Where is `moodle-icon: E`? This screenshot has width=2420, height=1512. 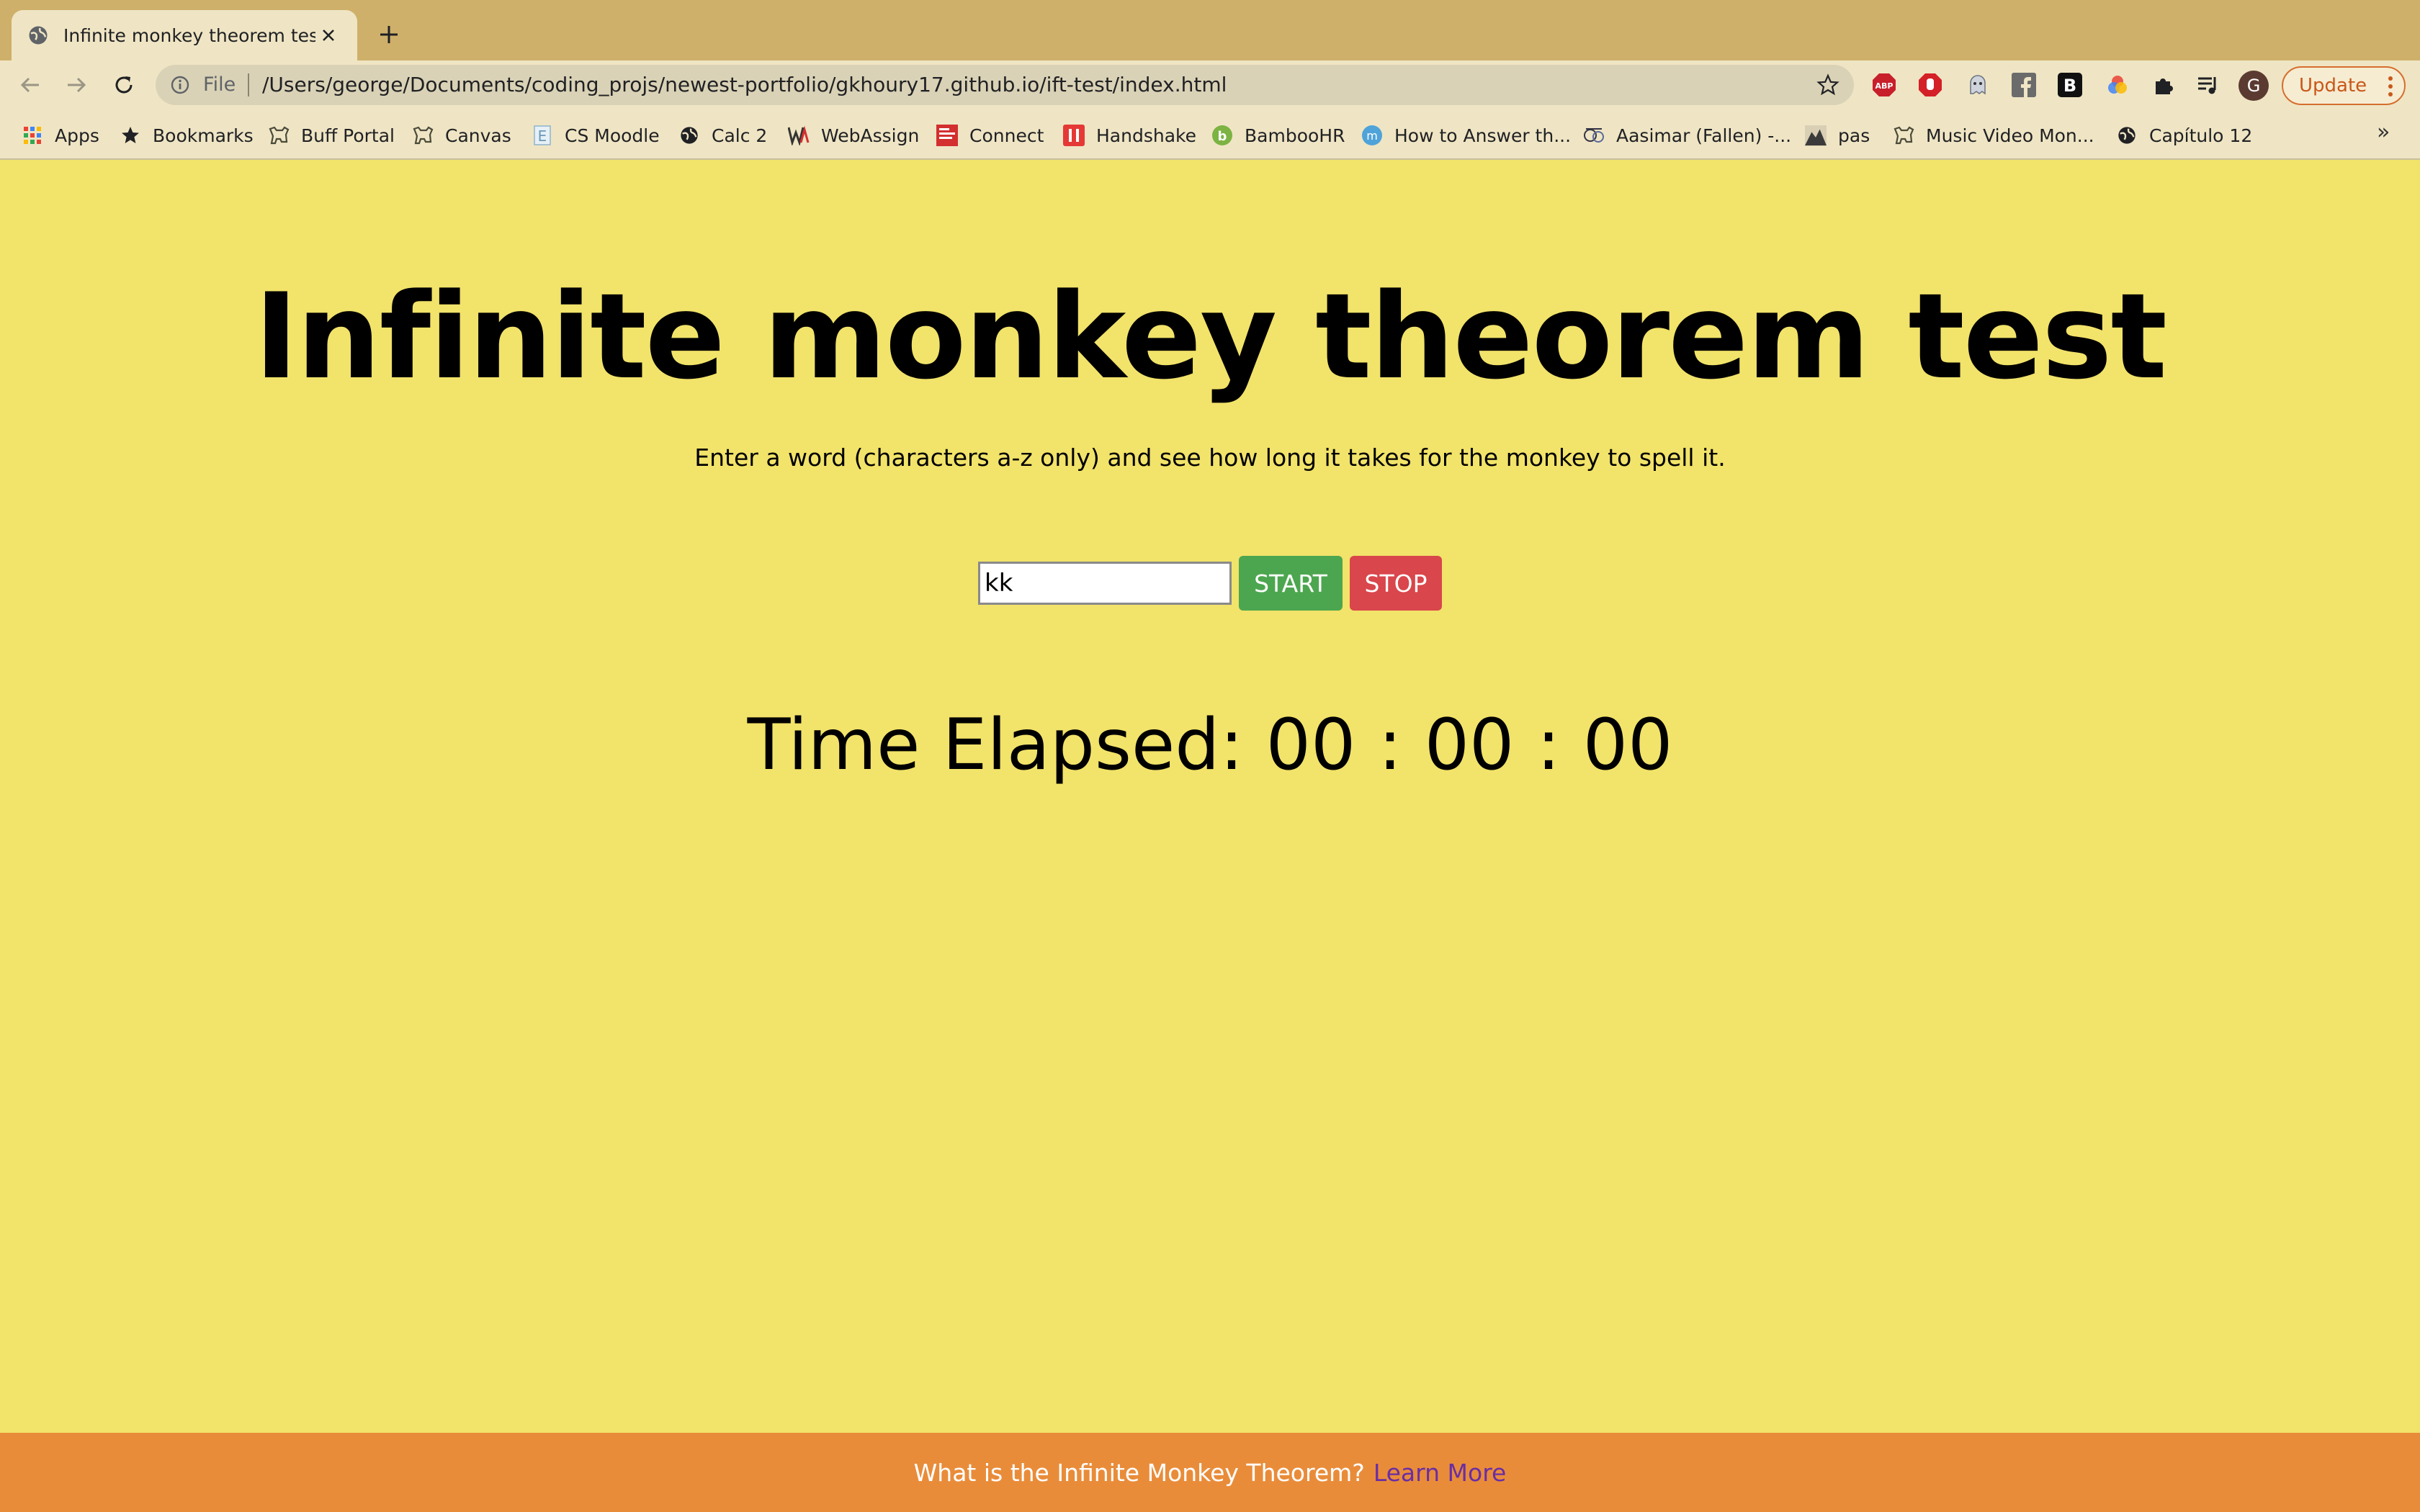 moodle-icon: E is located at coordinates (542, 135).